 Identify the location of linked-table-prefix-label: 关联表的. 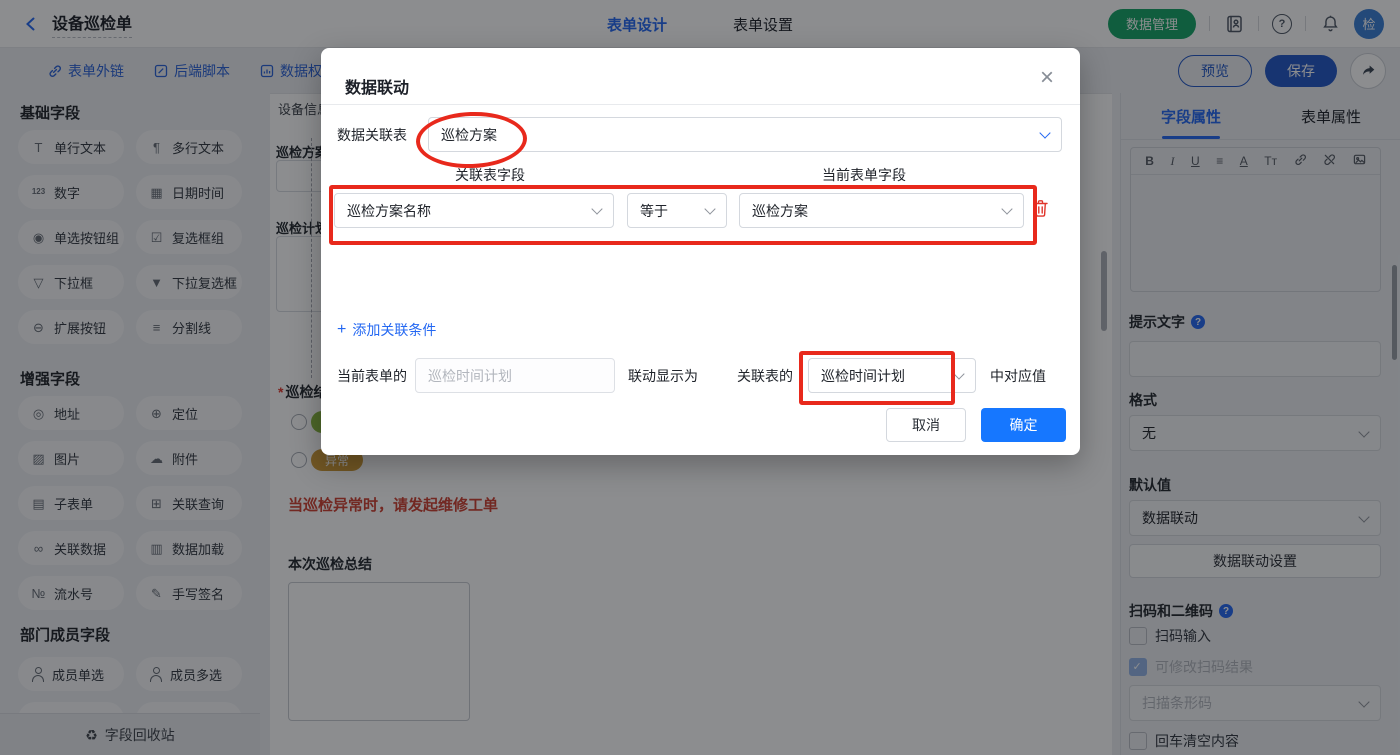
(765, 375).